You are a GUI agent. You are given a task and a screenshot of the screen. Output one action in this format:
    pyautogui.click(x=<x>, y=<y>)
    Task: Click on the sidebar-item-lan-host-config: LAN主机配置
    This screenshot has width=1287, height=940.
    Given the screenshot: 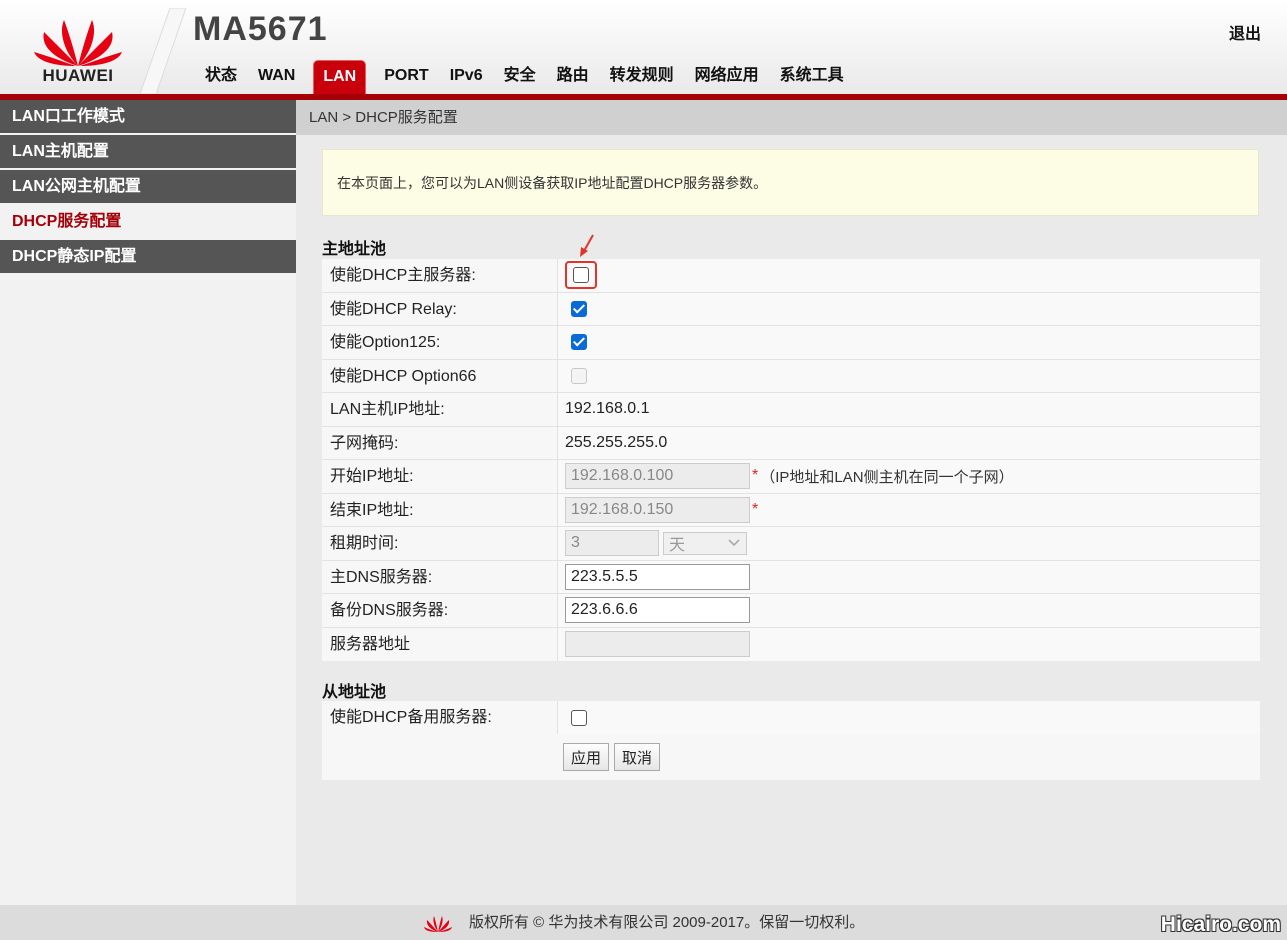 What is the action you would take?
    pyautogui.click(x=148, y=151)
    